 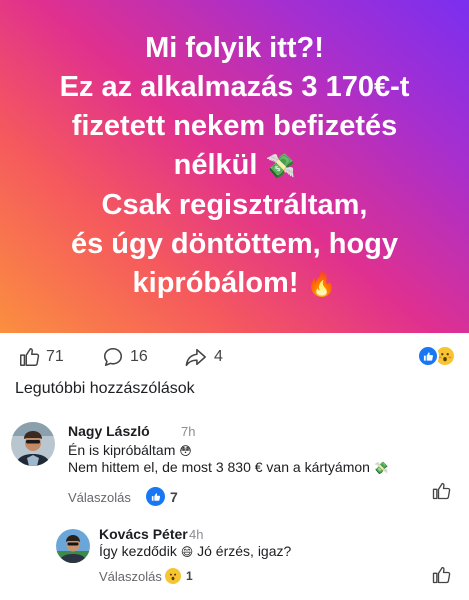 I want to click on comment-author: Nagy László, so click(x=109, y=431).